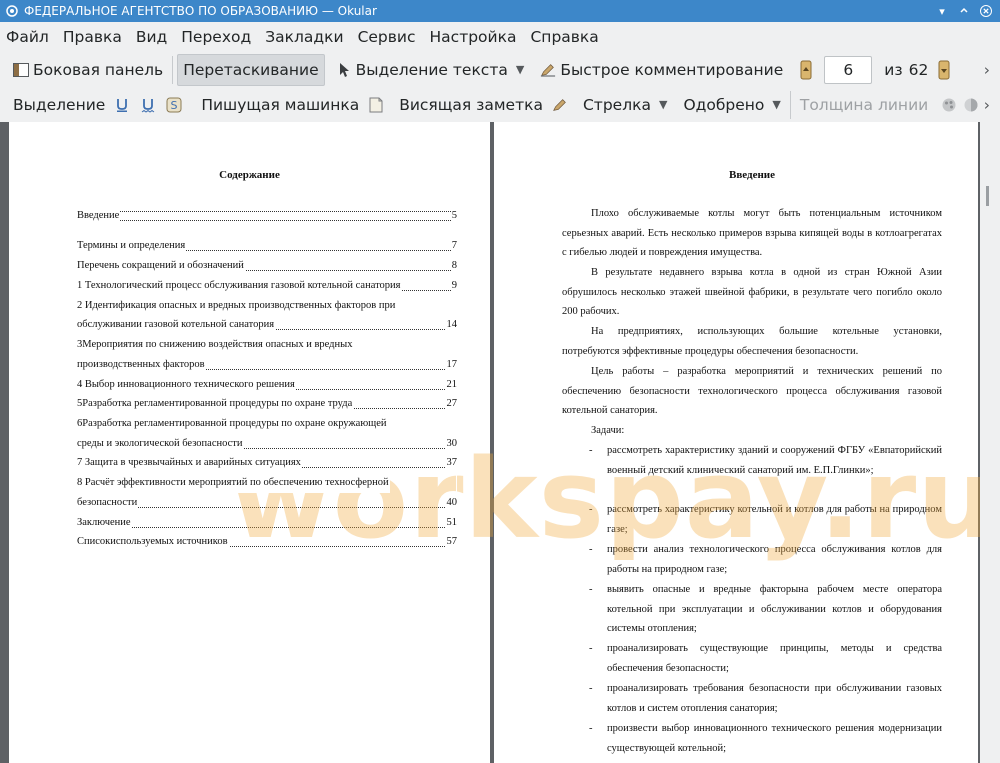 The height and width of the screenshot is (763, 1000). What do you see at coordinates (453, 246) in the screenshot?
I see `toc-entry-page: 7` at bounding box center [453, 246].